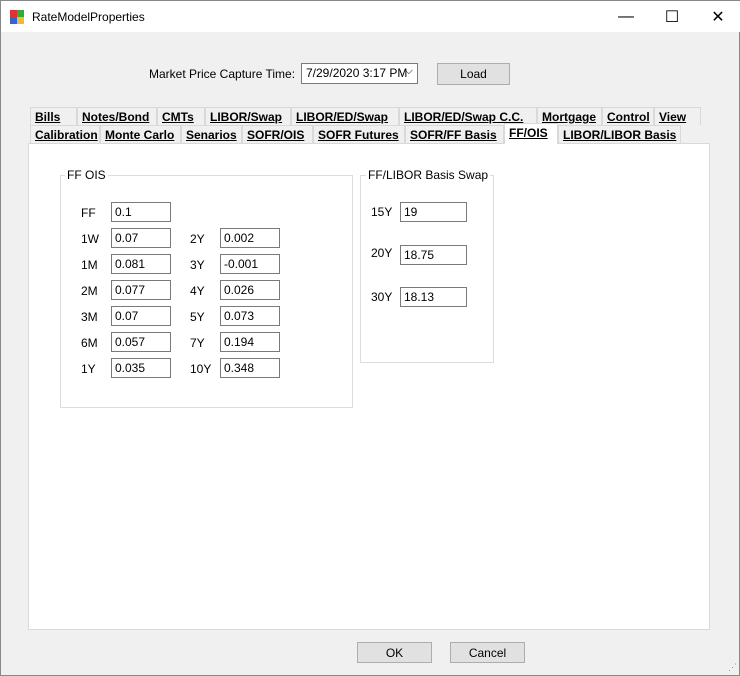  What do you see at coordinates (211, 134) in the screenshot?
I see `tab-senarios: Senarios` at bounding box center [211, 134].